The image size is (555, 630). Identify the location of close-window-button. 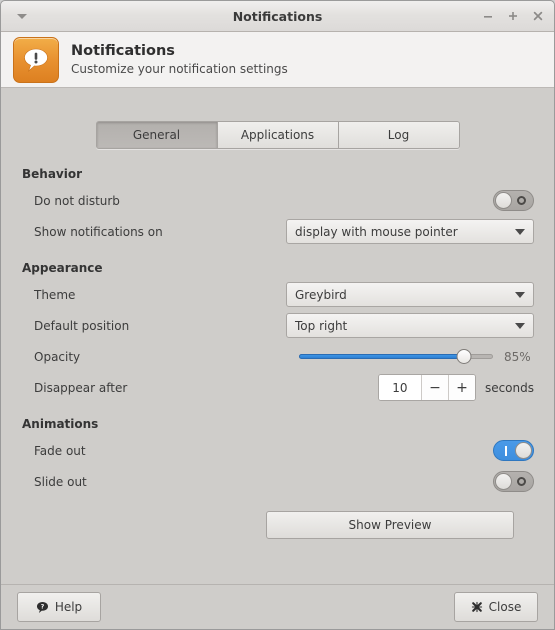
(537, 16).